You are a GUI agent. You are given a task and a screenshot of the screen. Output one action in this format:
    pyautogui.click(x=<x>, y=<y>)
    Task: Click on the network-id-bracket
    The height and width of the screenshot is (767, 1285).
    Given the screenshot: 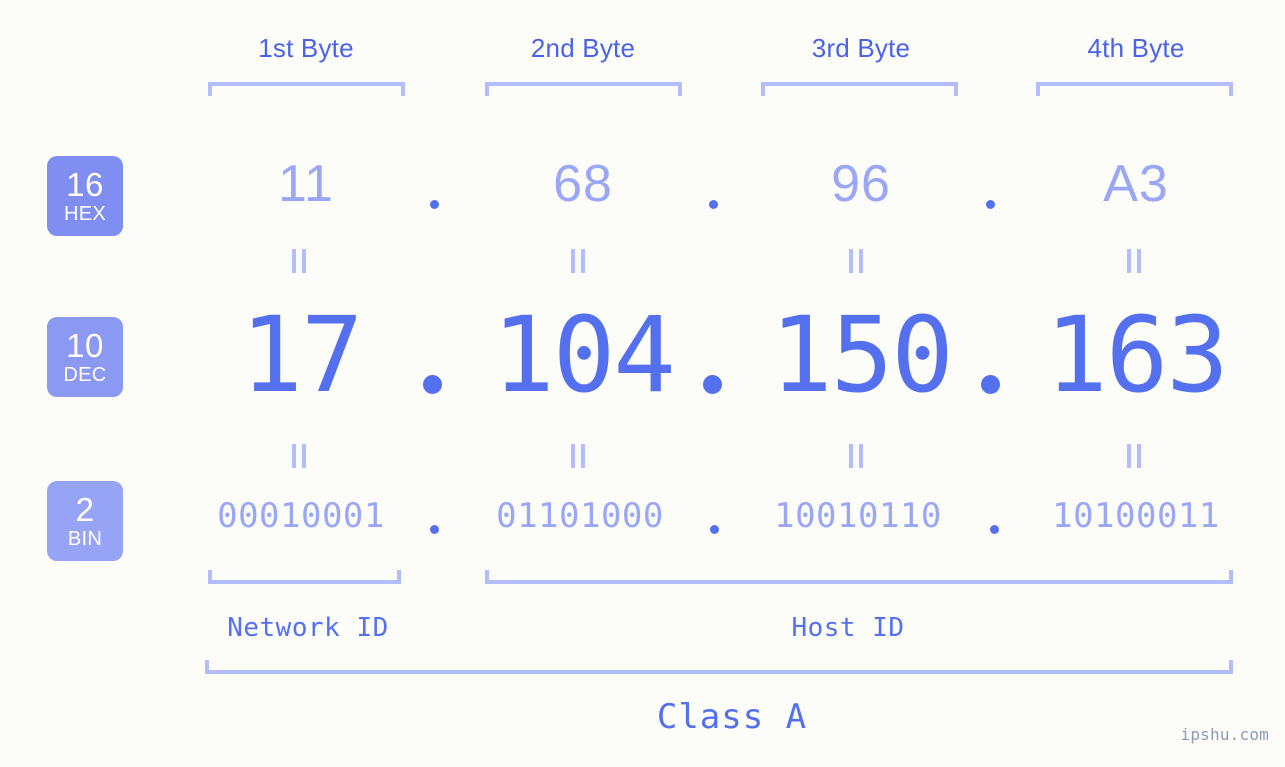 What is the action you would take?
    pyautogui.click(x=304, y=577)
    